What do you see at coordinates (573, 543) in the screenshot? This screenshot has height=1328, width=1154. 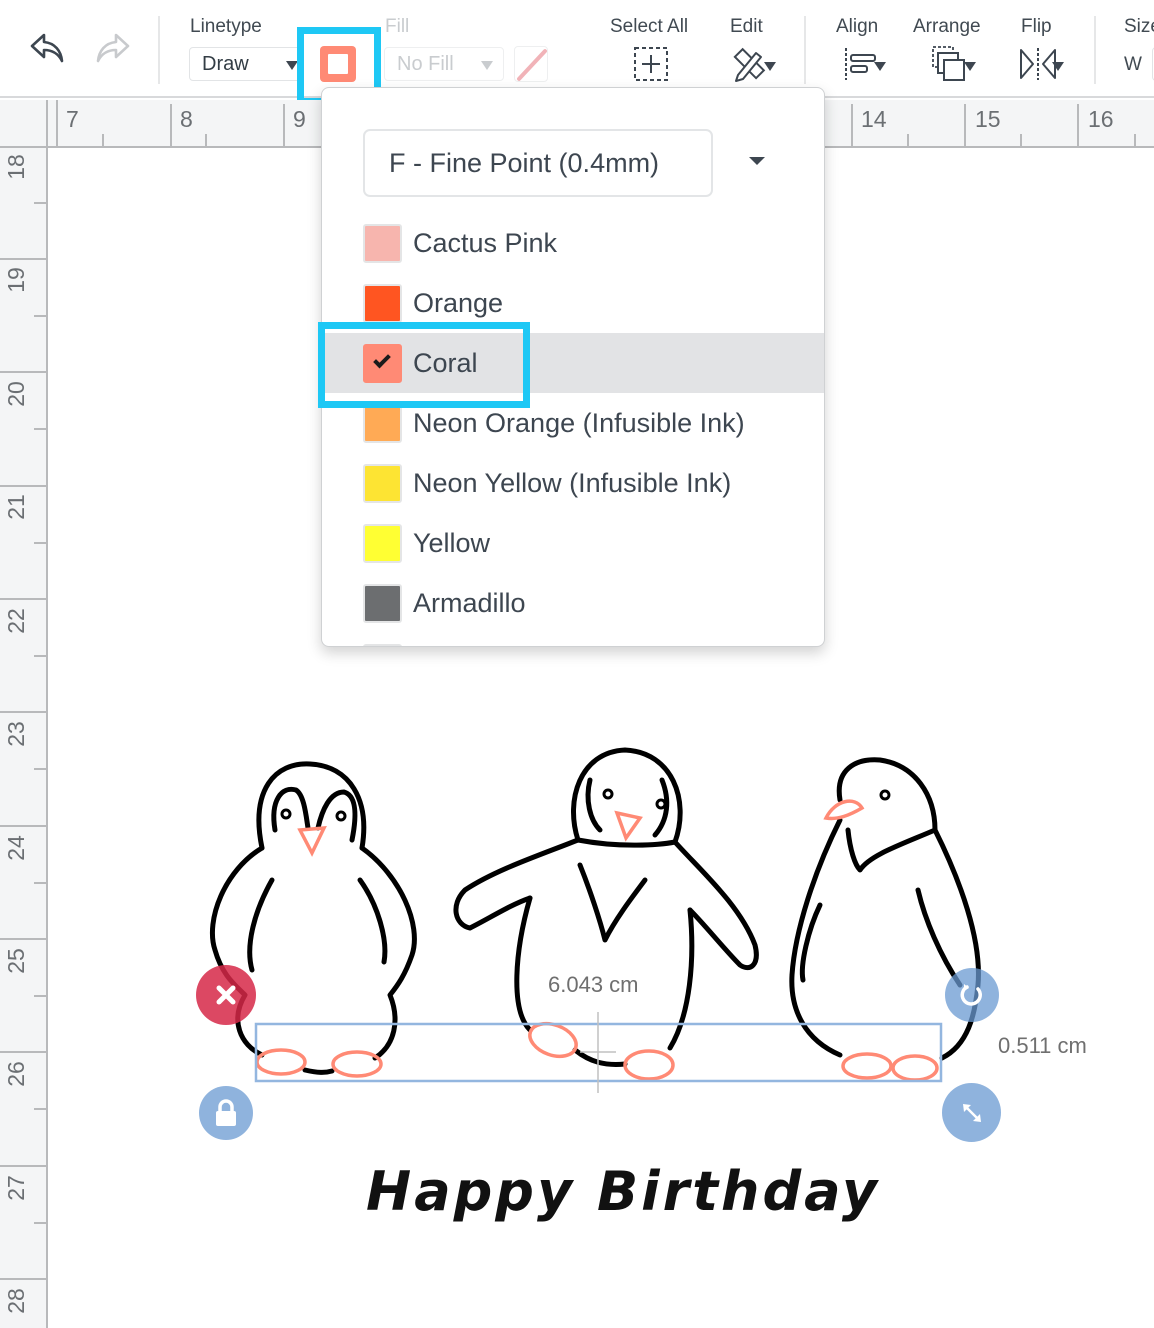 I see `color-option-yellow: Yellow` at bounding box center [573, 543].